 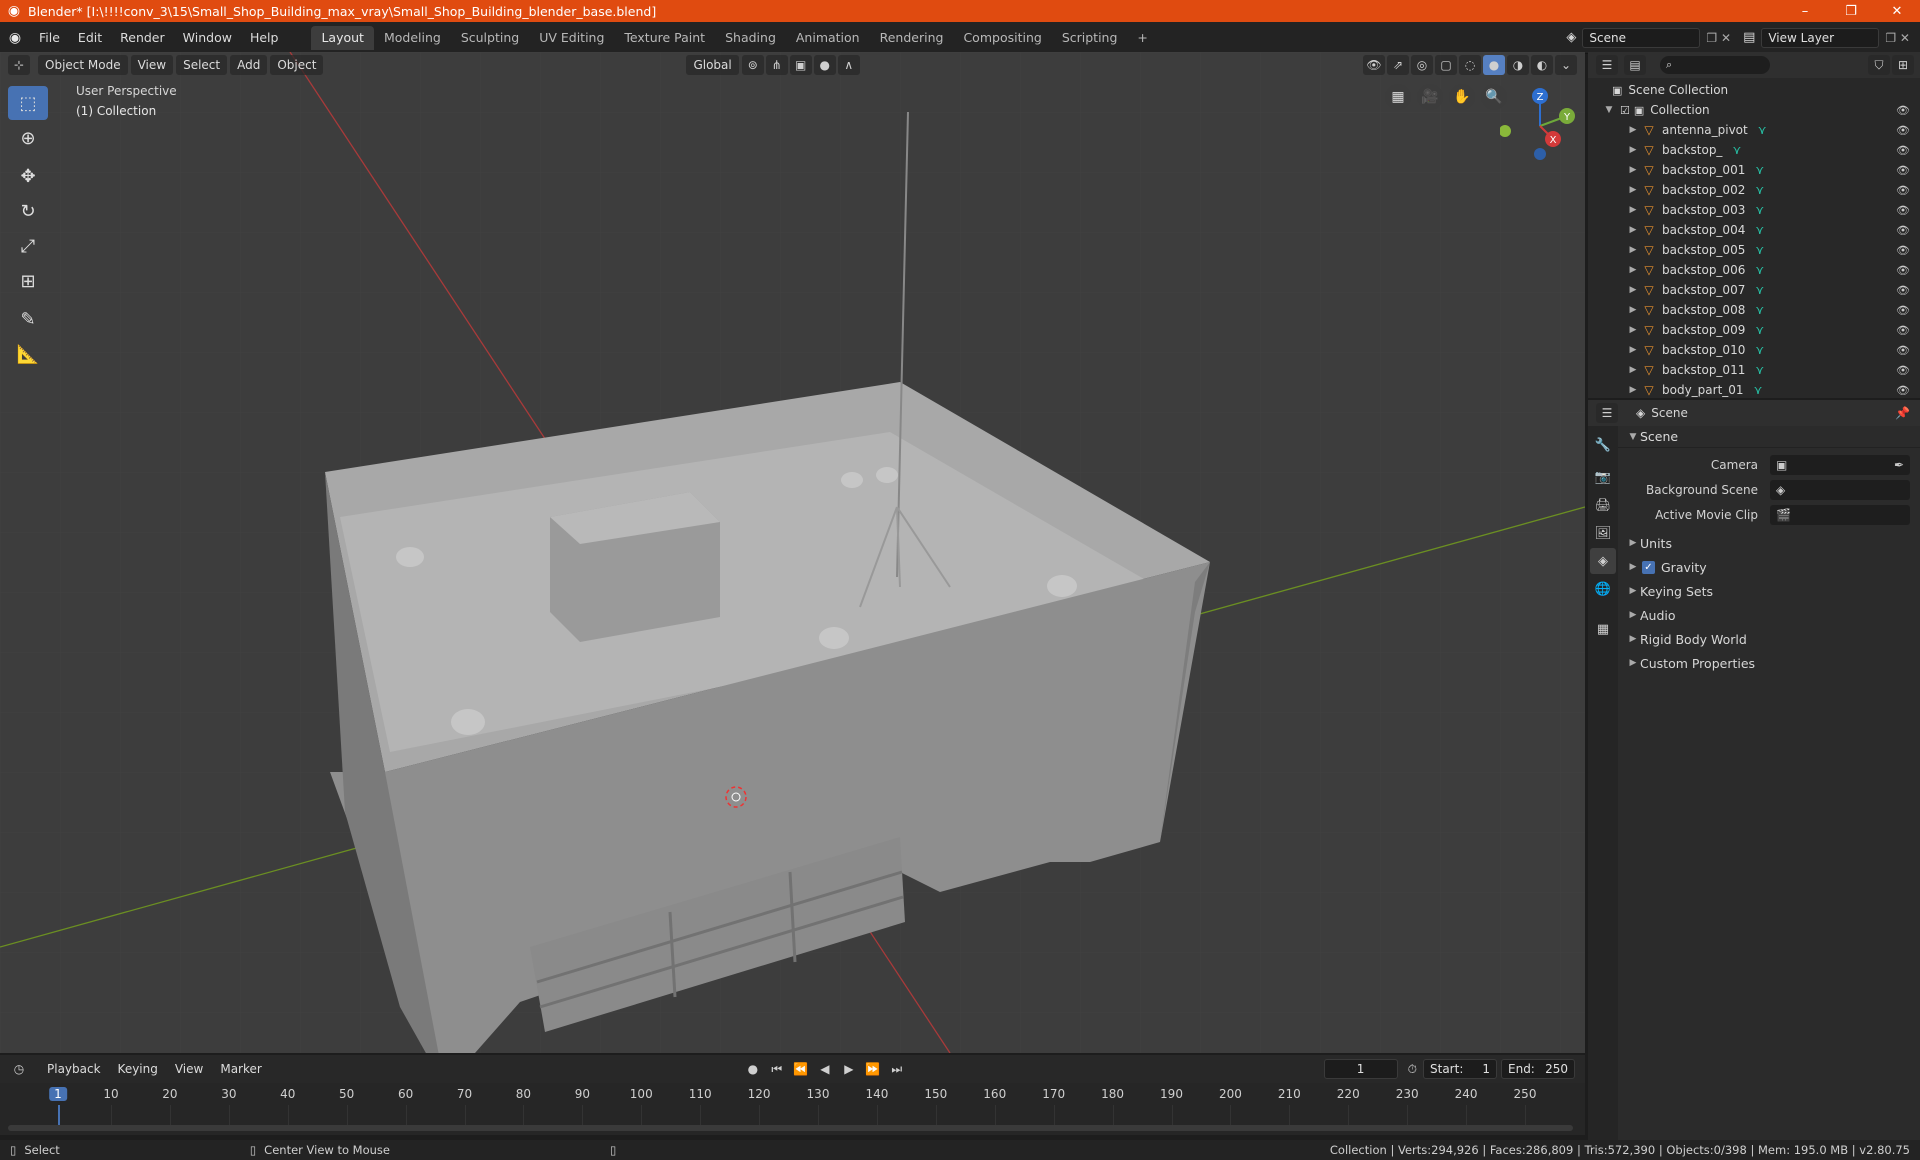 I want to click on close-button: ✕, so click(x=1897, y=11).